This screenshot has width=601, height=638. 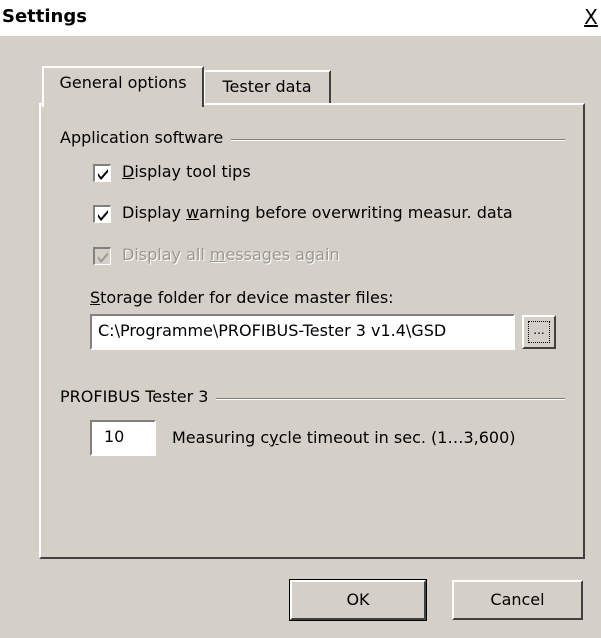 I want to click on storage-folder-input: C:\Programme\PROFIBUS-Tester 3 v1.4\GSD, so click(x=302, y=332).